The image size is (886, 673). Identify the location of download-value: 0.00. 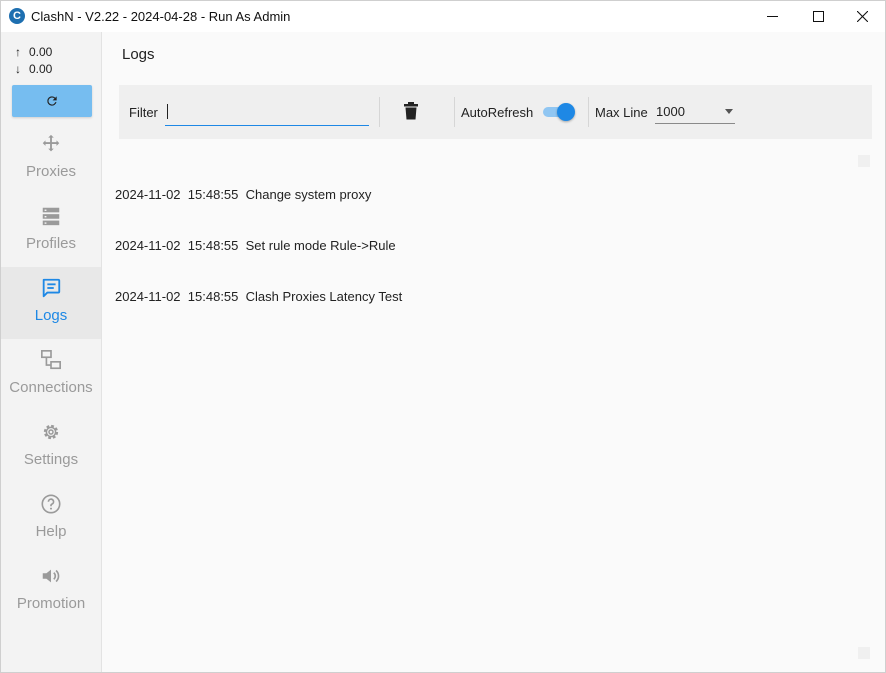
(41, 69).